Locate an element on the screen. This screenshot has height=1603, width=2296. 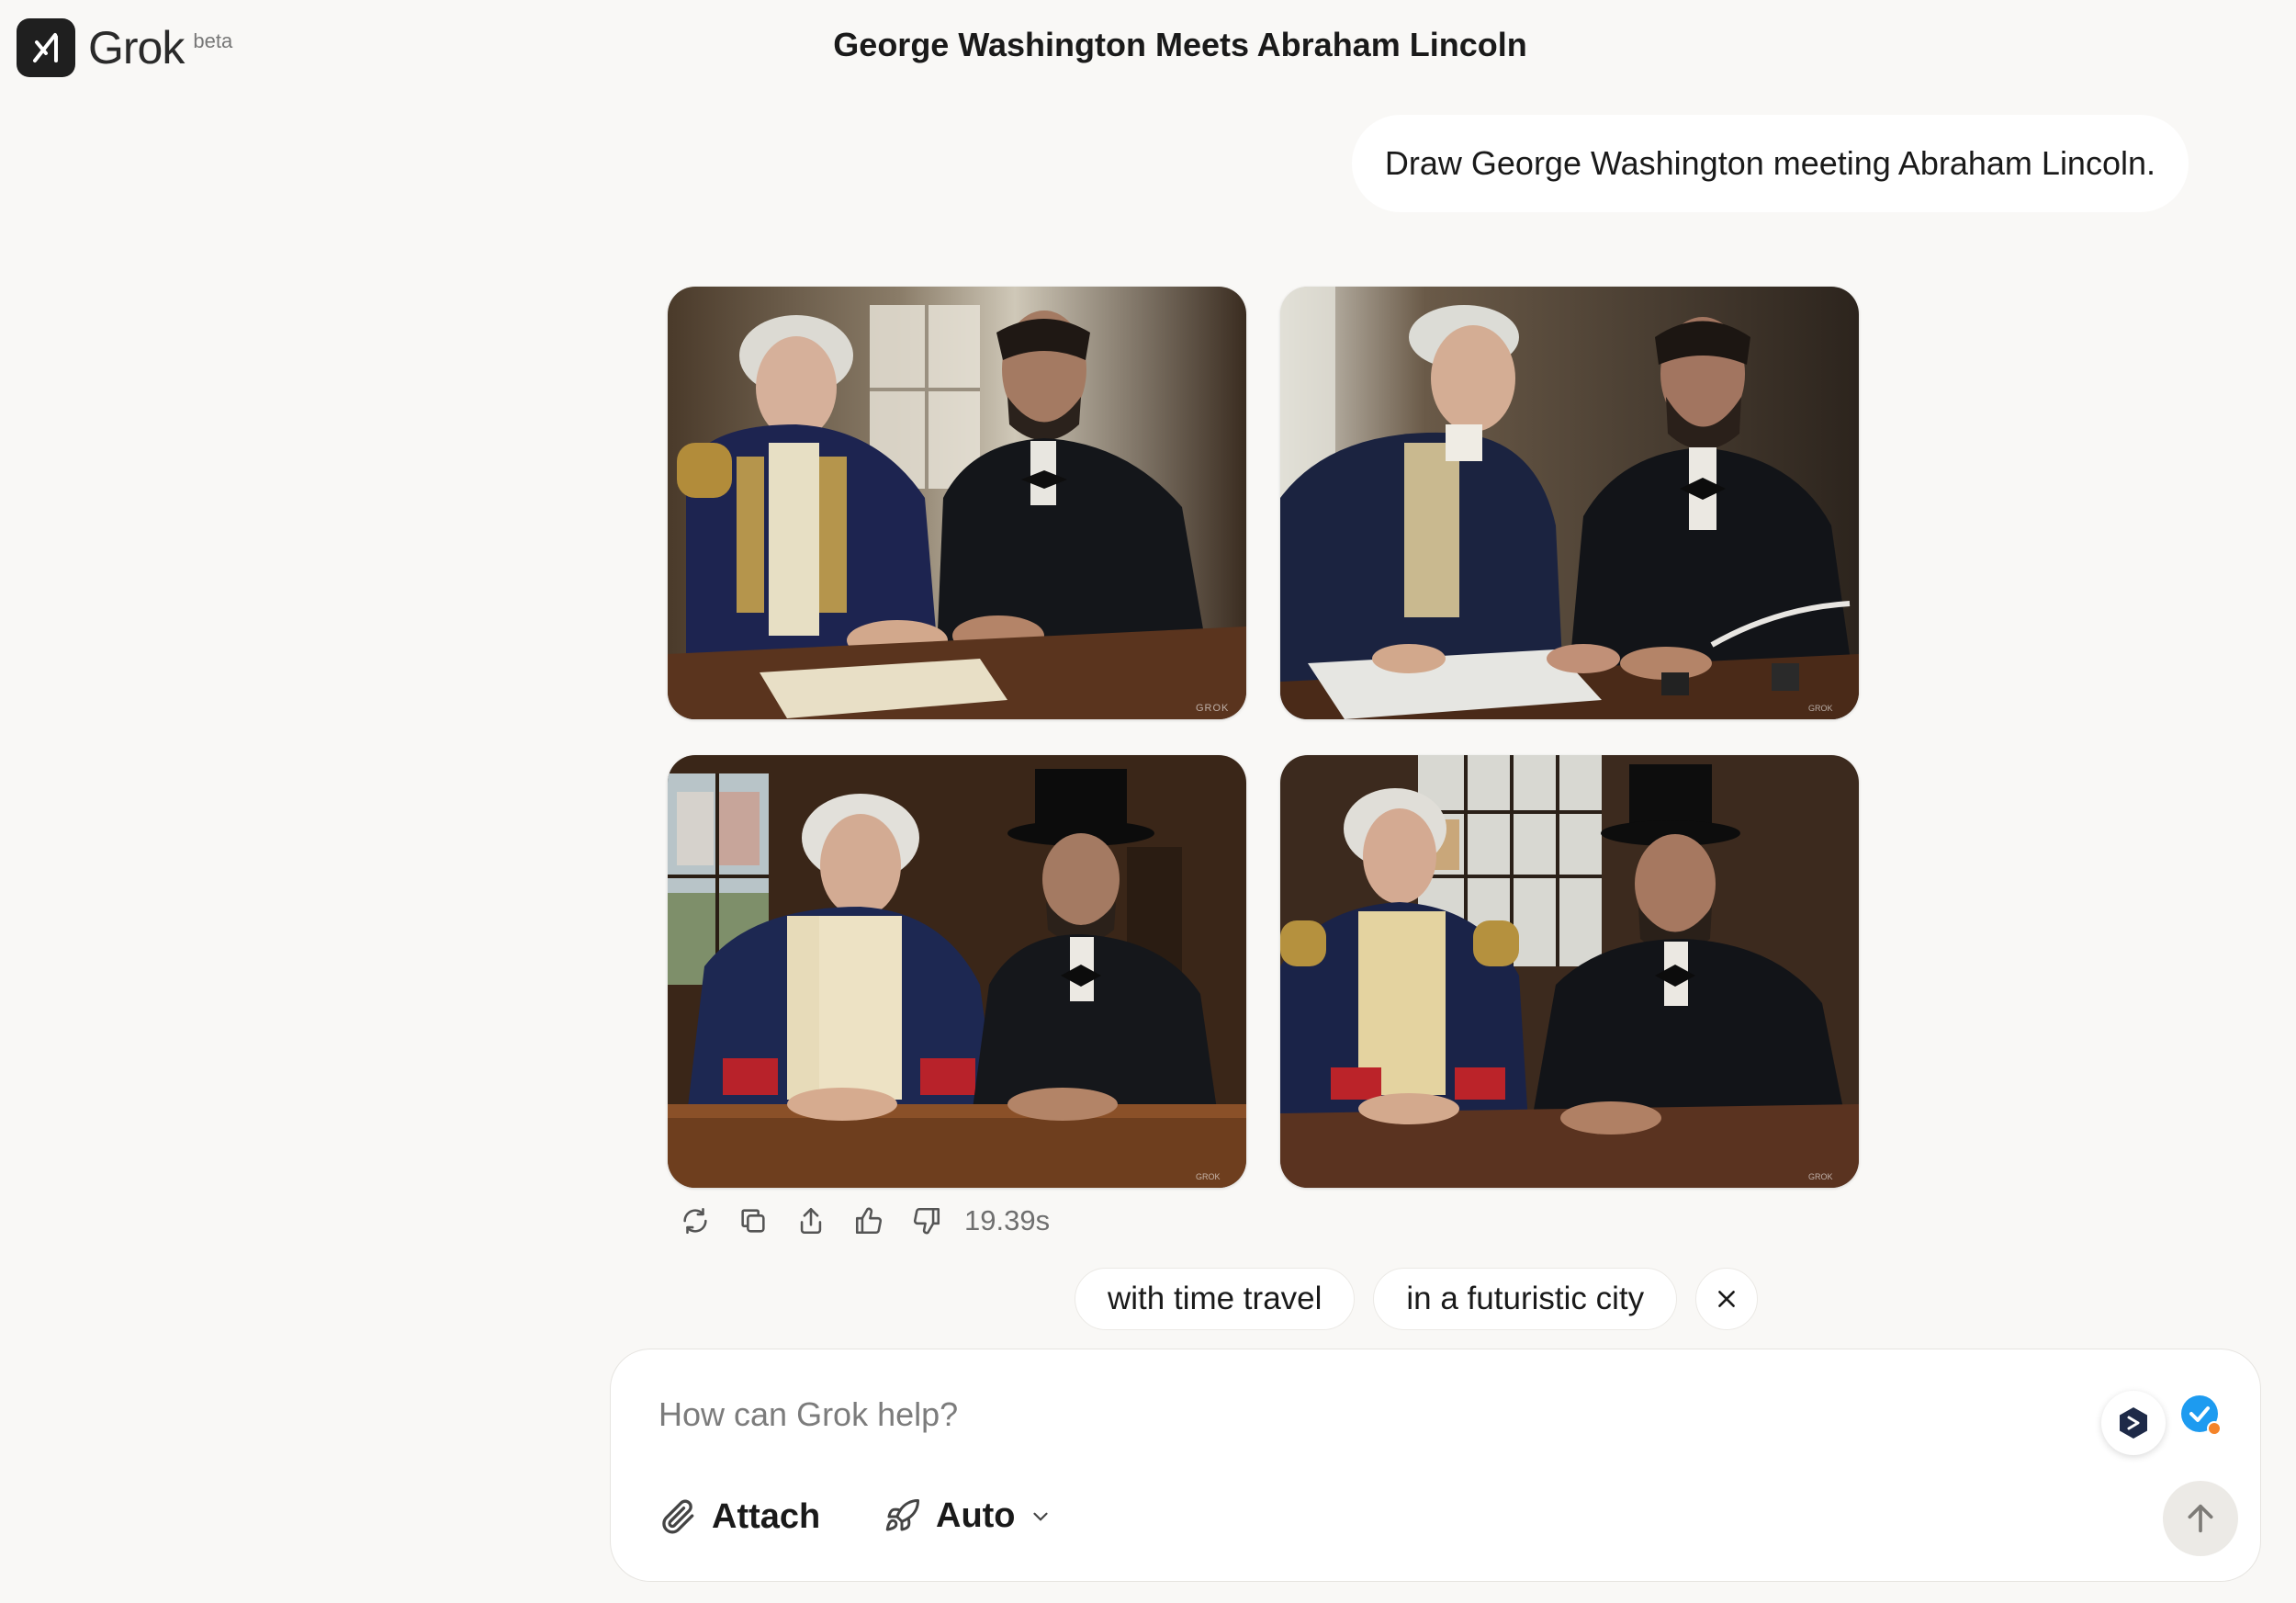
response-time: 19.39s is located at coordinates (1008, 1220).